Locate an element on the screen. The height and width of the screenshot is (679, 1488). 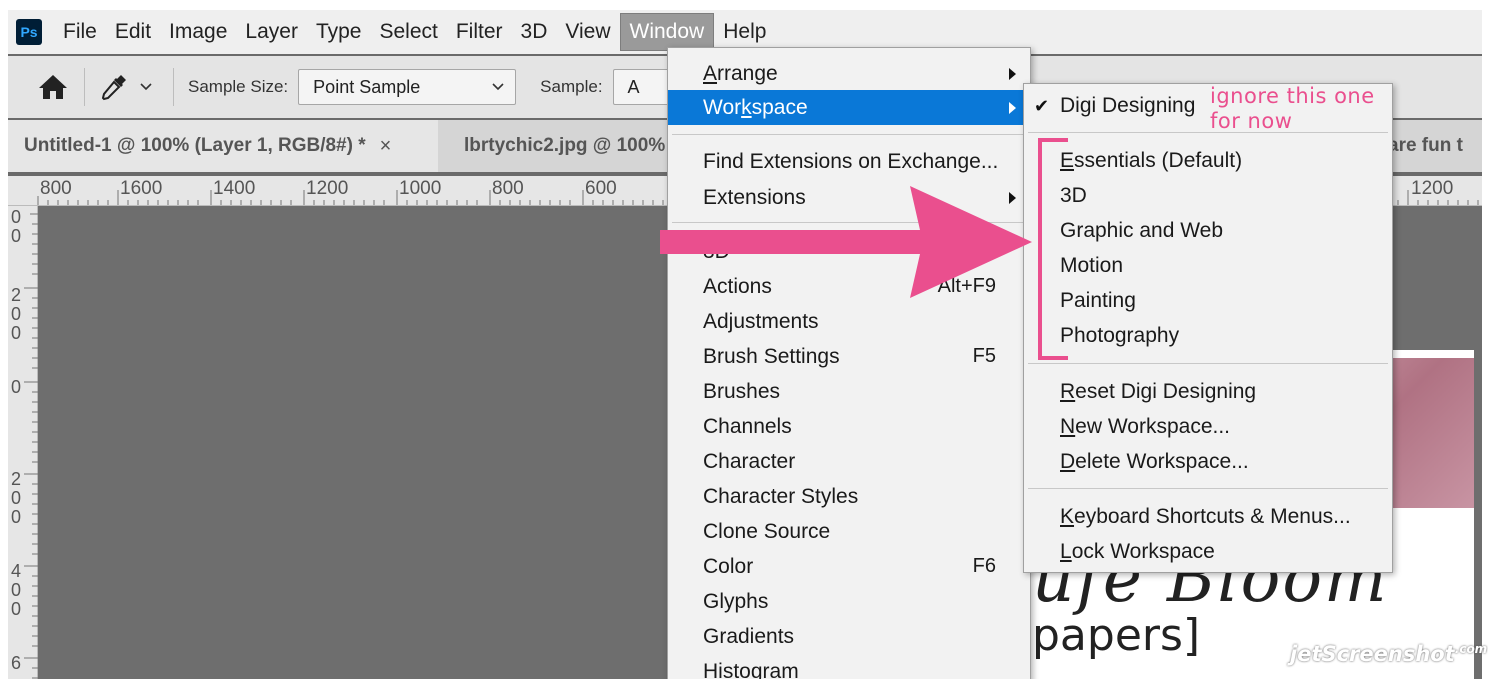
menu-item-label: Photography is located at coordinates (1120, 335).